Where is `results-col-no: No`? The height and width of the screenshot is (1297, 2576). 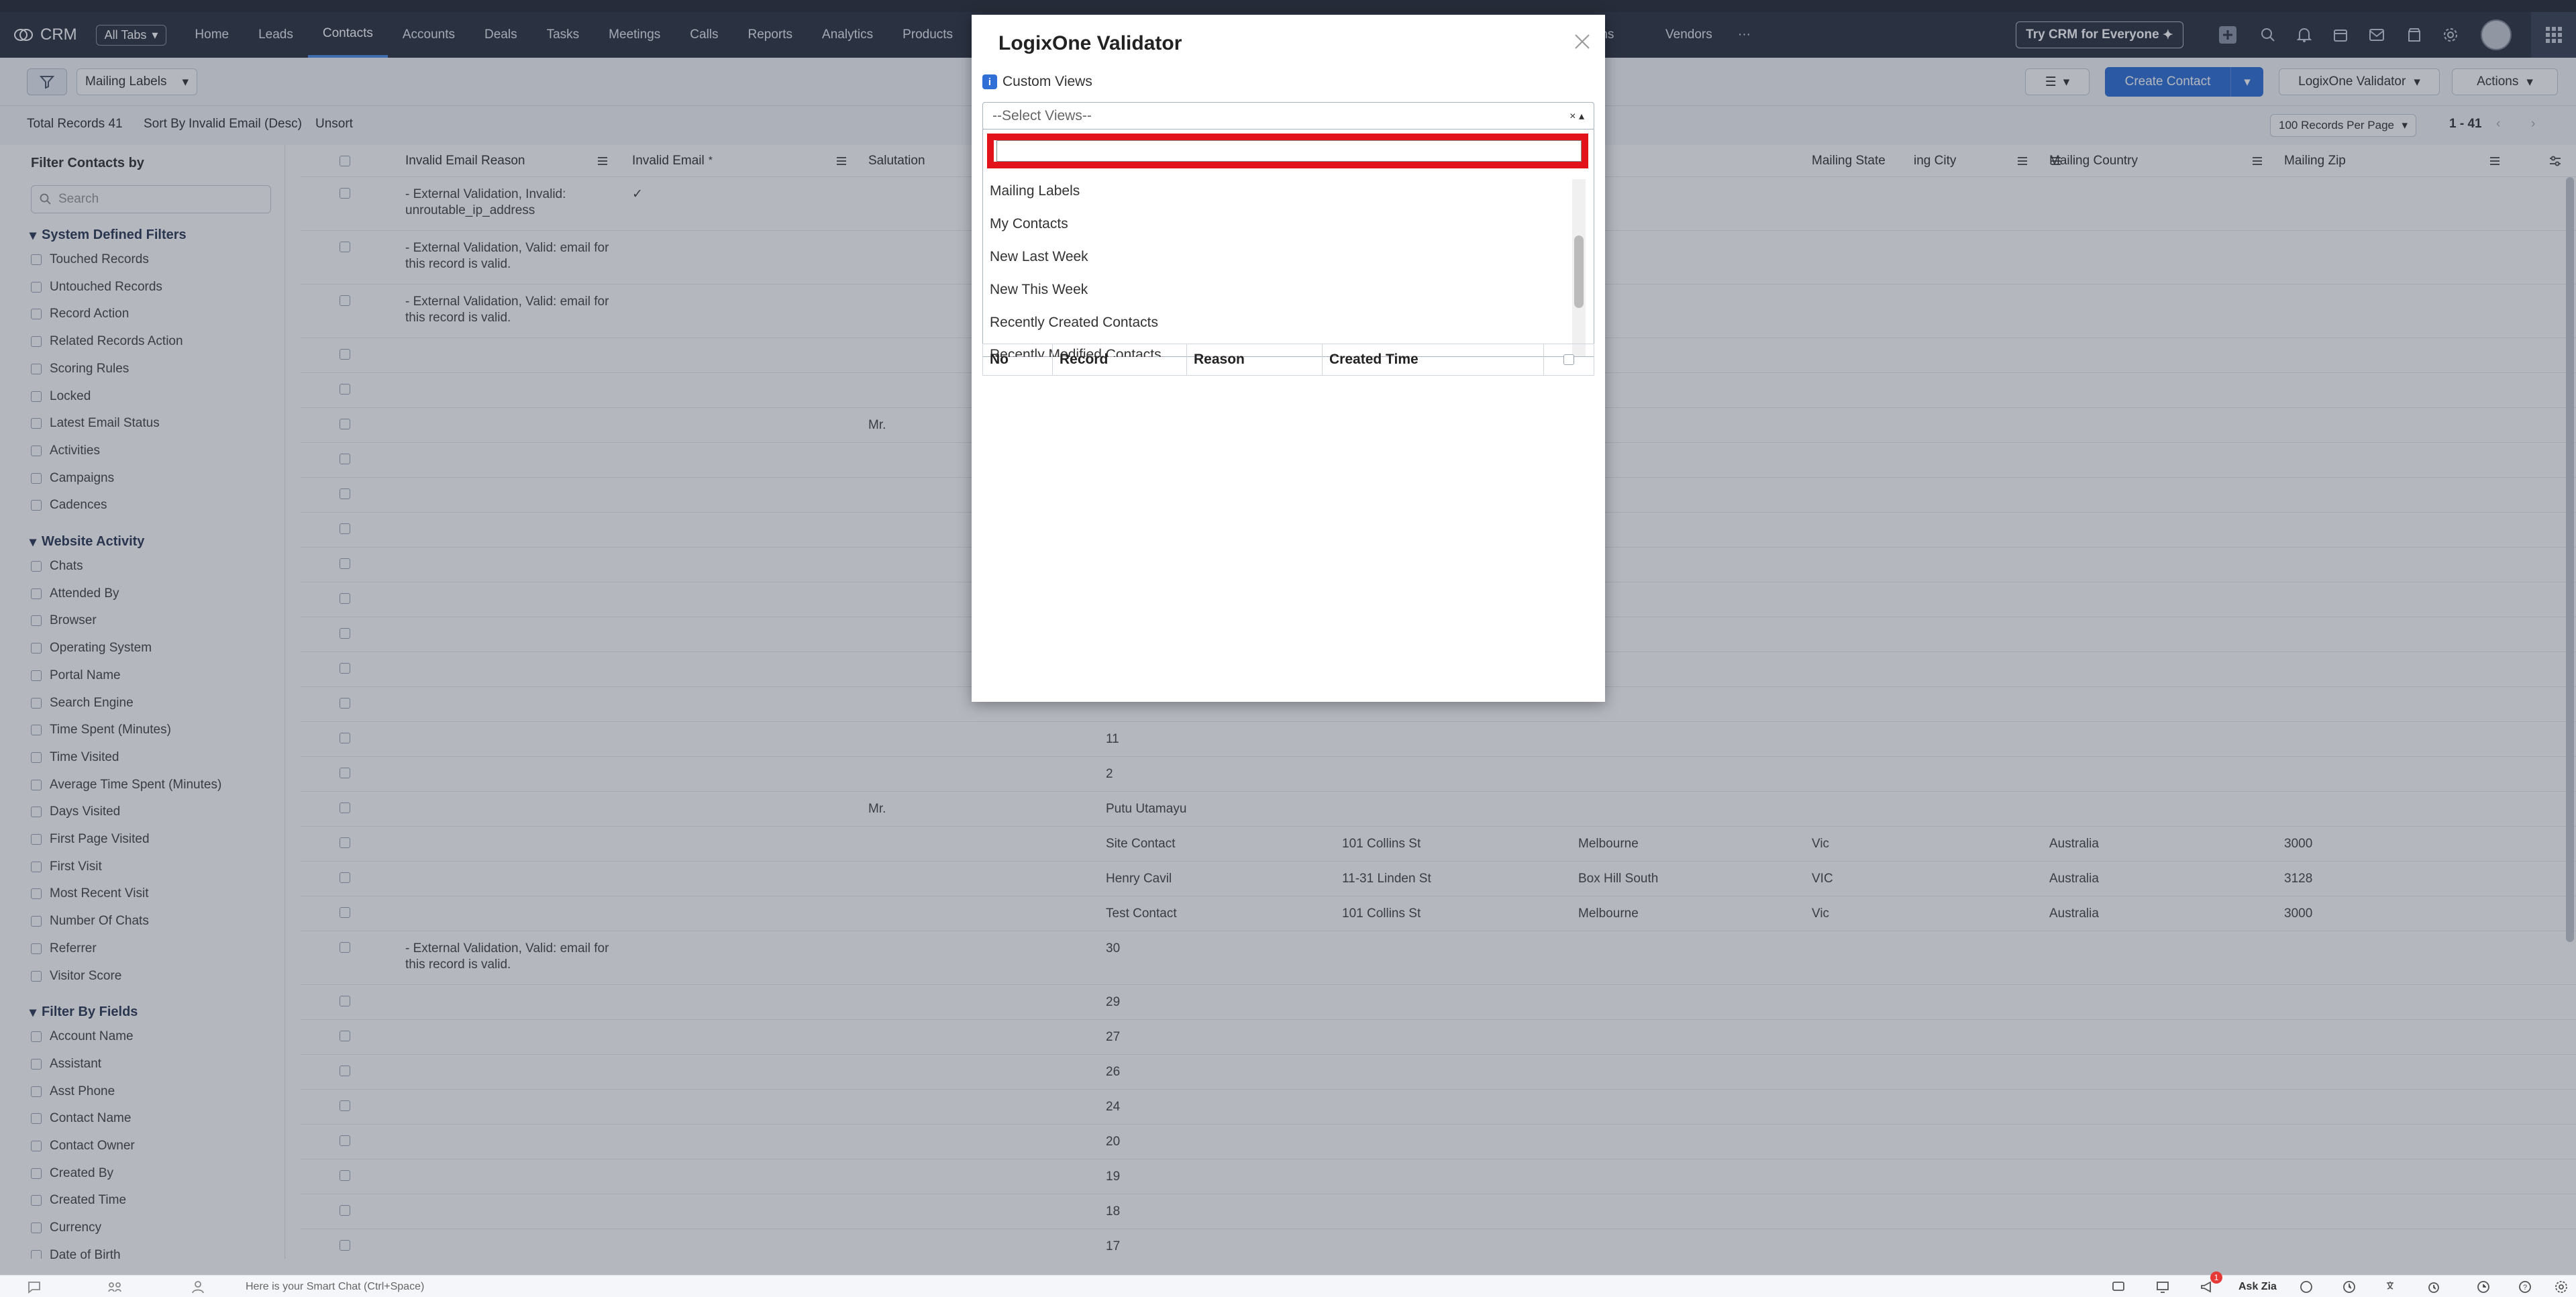
results-col-no: No is located at coordinates (1018, 359).